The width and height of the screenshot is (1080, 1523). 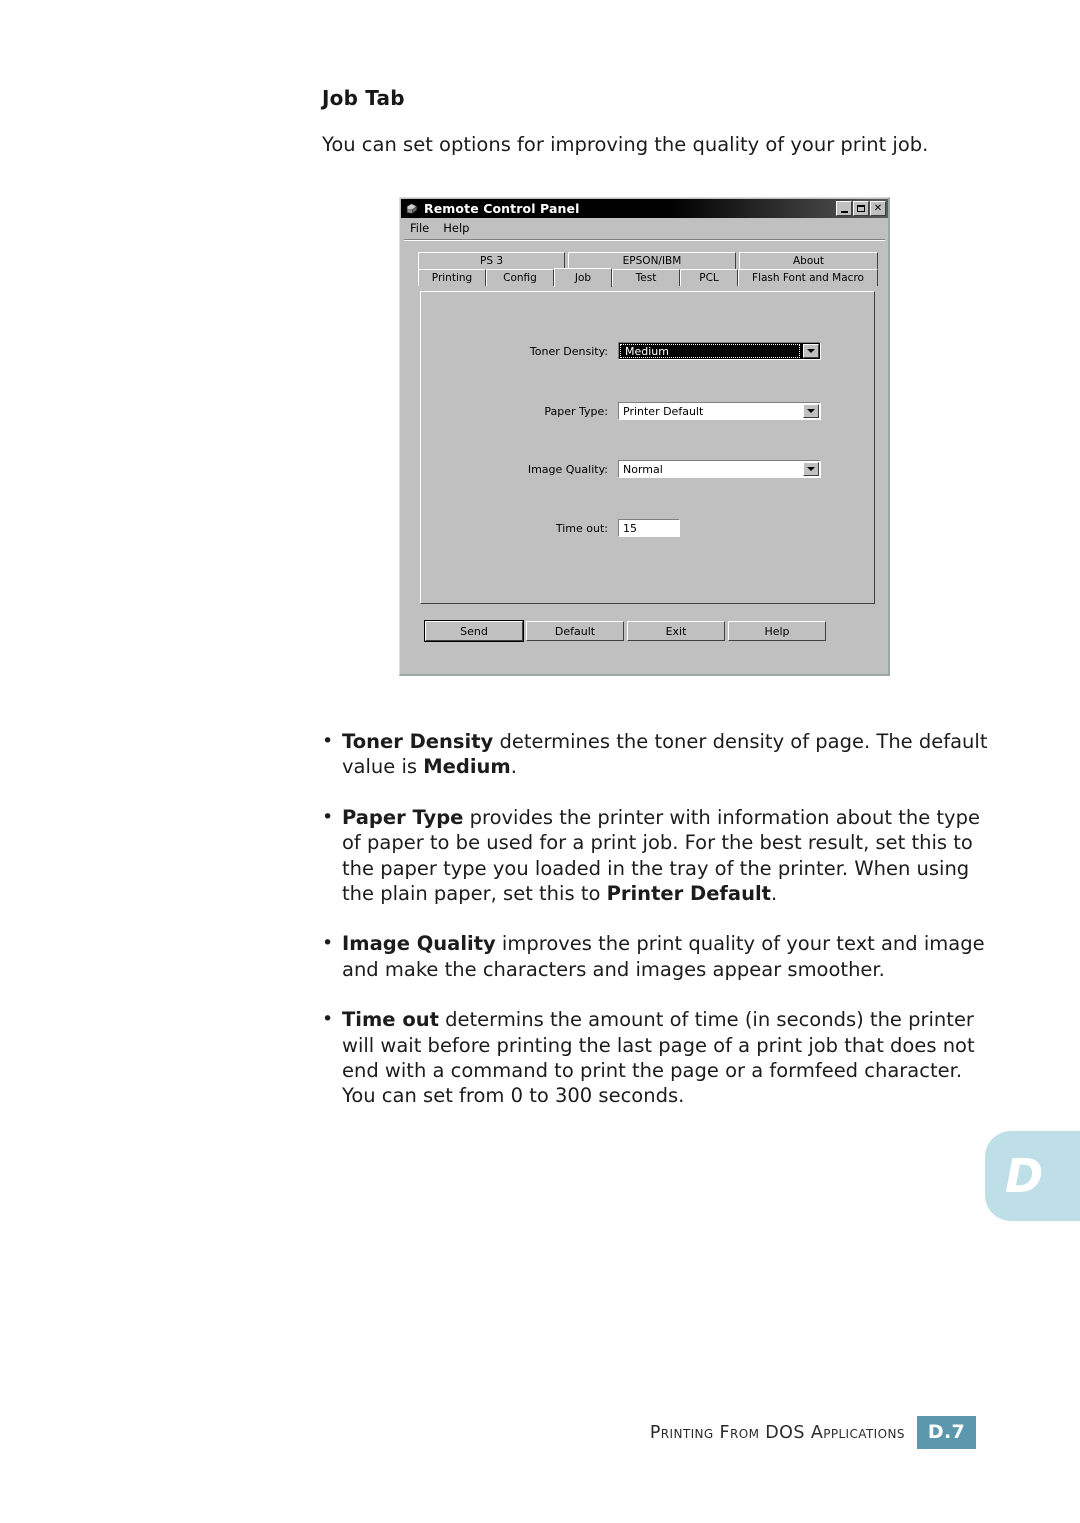 I want to click on tab-job: Job, so click(x=583, y=277).